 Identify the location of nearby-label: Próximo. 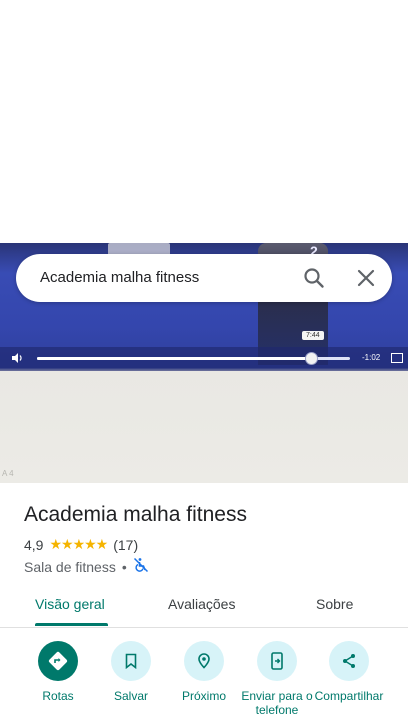
(203, 696).